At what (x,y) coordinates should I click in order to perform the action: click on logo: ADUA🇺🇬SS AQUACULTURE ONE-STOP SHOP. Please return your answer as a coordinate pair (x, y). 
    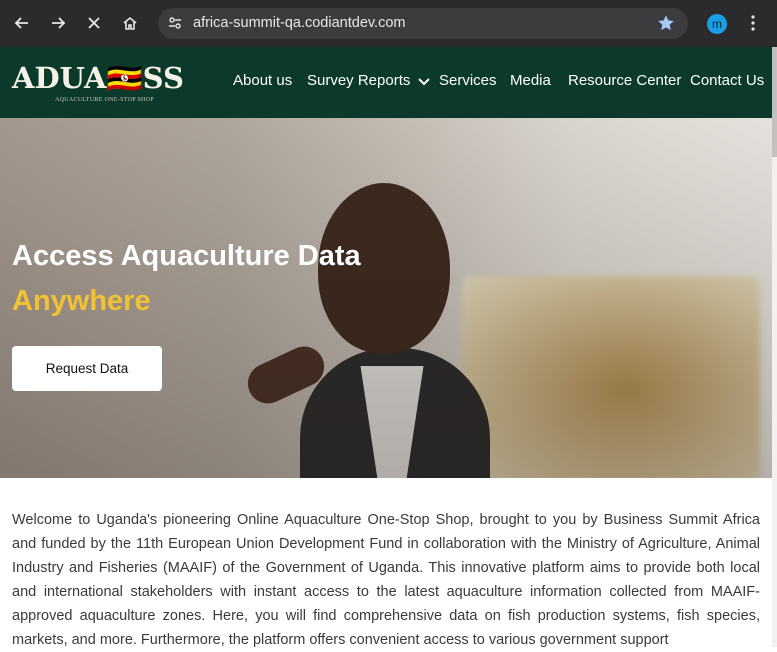
    Looking at the image, I should click on (98, 84).